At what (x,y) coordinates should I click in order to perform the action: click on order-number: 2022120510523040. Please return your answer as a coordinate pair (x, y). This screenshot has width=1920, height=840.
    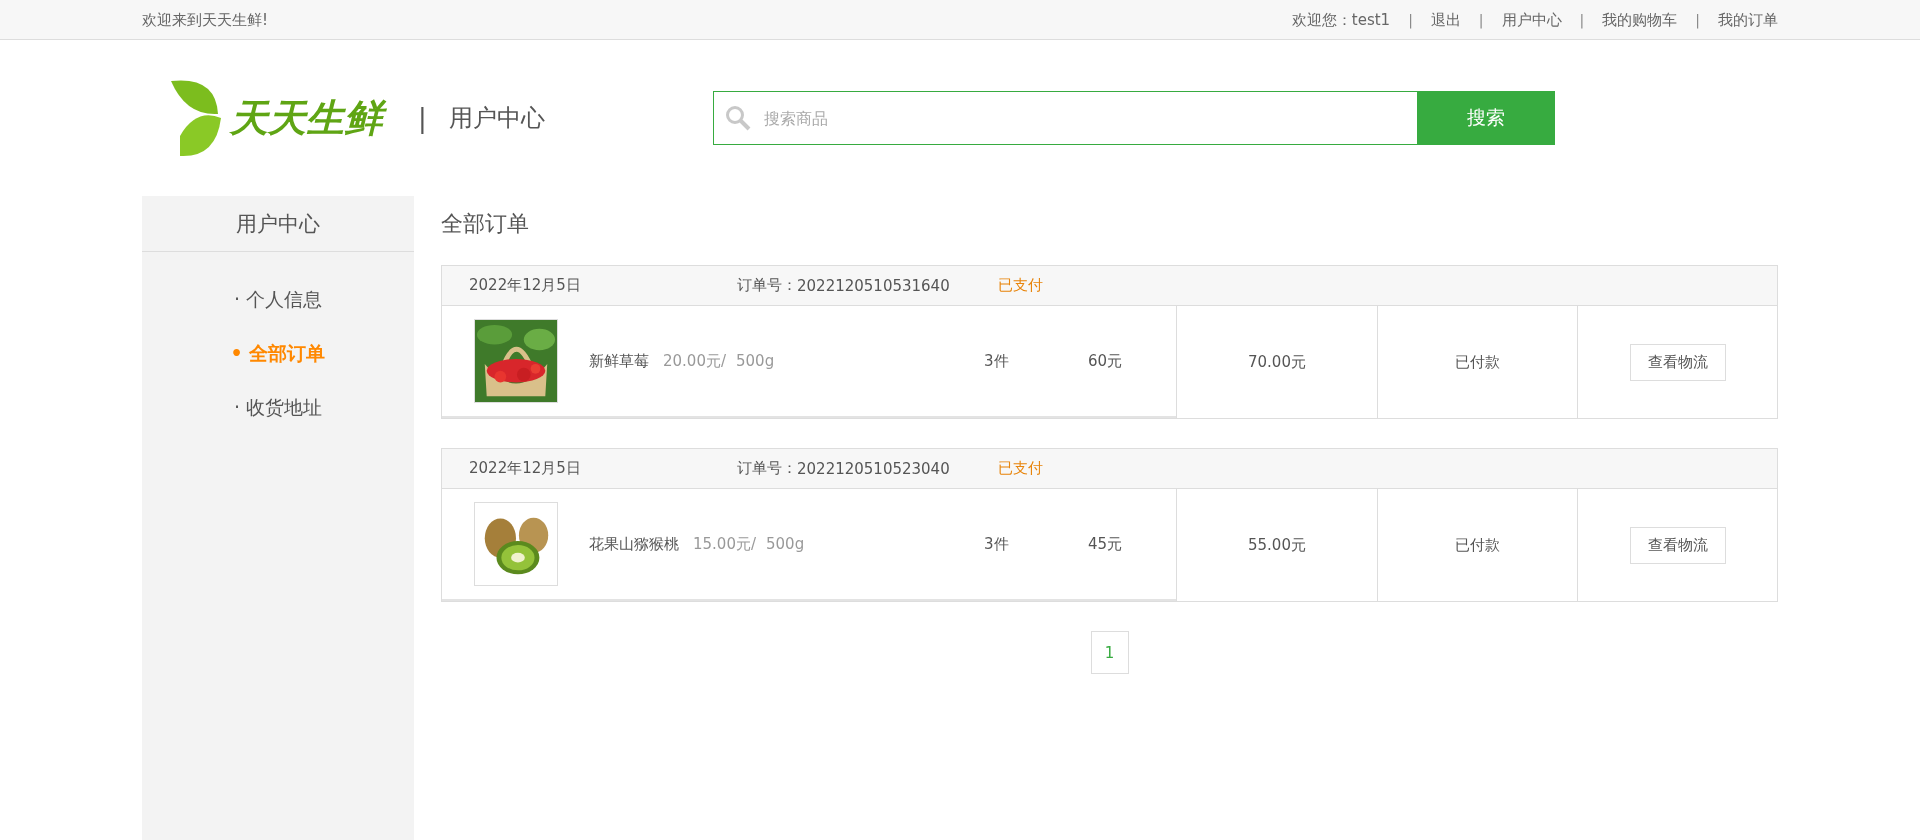
    Looking at the image, I should click on (873, 468).